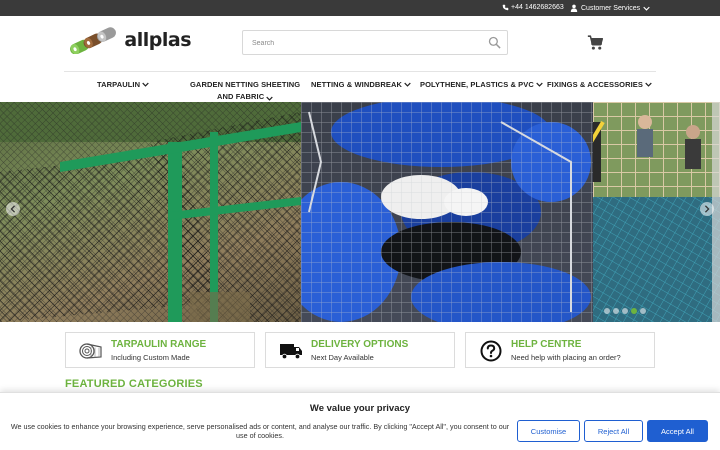  I want to click on nav-item-label-line2: AND FABRIC, so click(240, 96).